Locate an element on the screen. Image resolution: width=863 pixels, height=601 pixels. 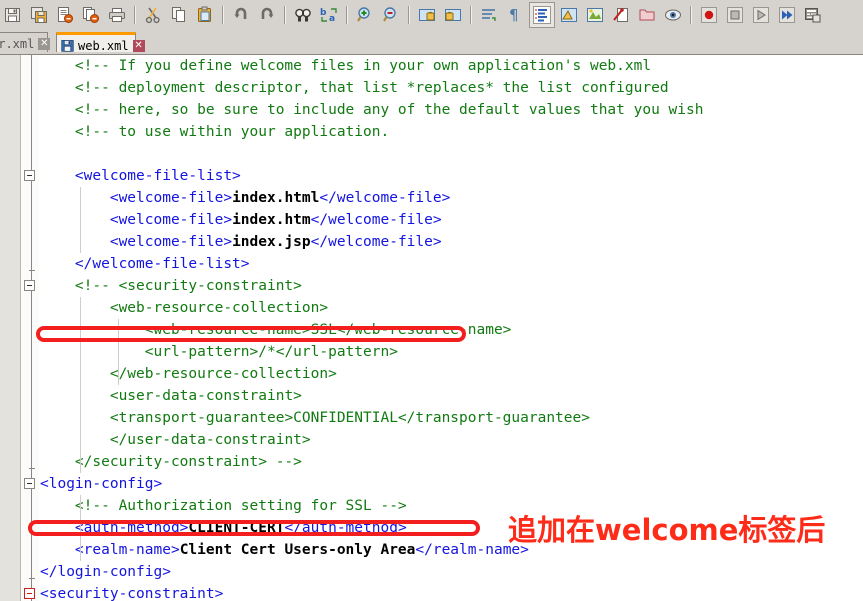
print-icon is located at coordinates (117, 15).